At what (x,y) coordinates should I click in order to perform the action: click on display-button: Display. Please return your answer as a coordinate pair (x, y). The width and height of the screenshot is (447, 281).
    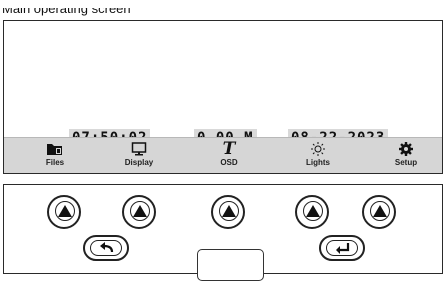
    Looking at the image, I should click on (139, 154).